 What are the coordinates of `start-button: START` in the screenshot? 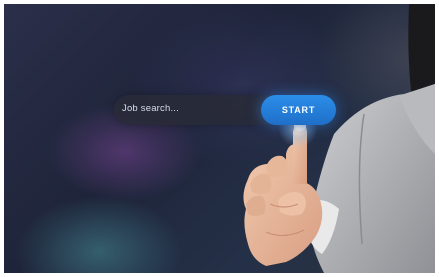 It's located at (298, 110).